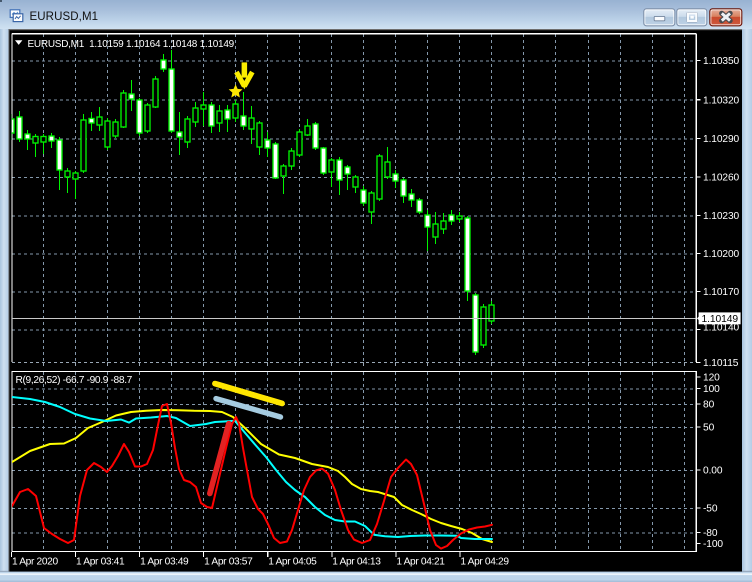 This screenshot has width=752, height=582. What do you see at coordinates (720, 319) in the screenshot?
I see `svg-text: 1.10149` at bounding box center [720, 319].